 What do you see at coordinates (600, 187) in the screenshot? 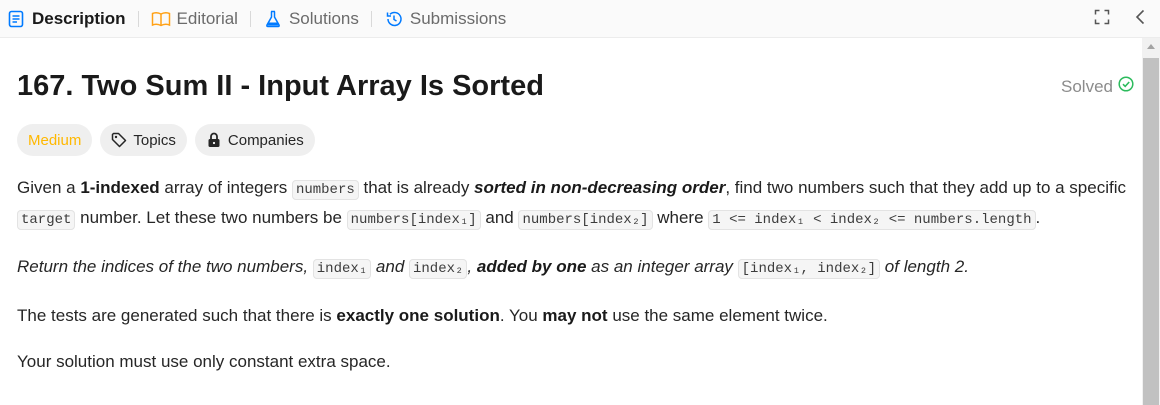
I see `bold-italic-text: sorted in non-decreasing order` at bounding box center [600, 187].